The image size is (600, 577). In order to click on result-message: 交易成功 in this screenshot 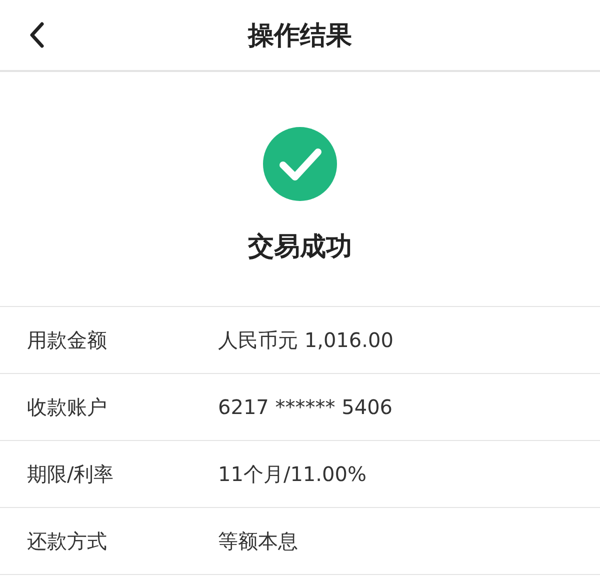, I will do `click(300, 247)`.